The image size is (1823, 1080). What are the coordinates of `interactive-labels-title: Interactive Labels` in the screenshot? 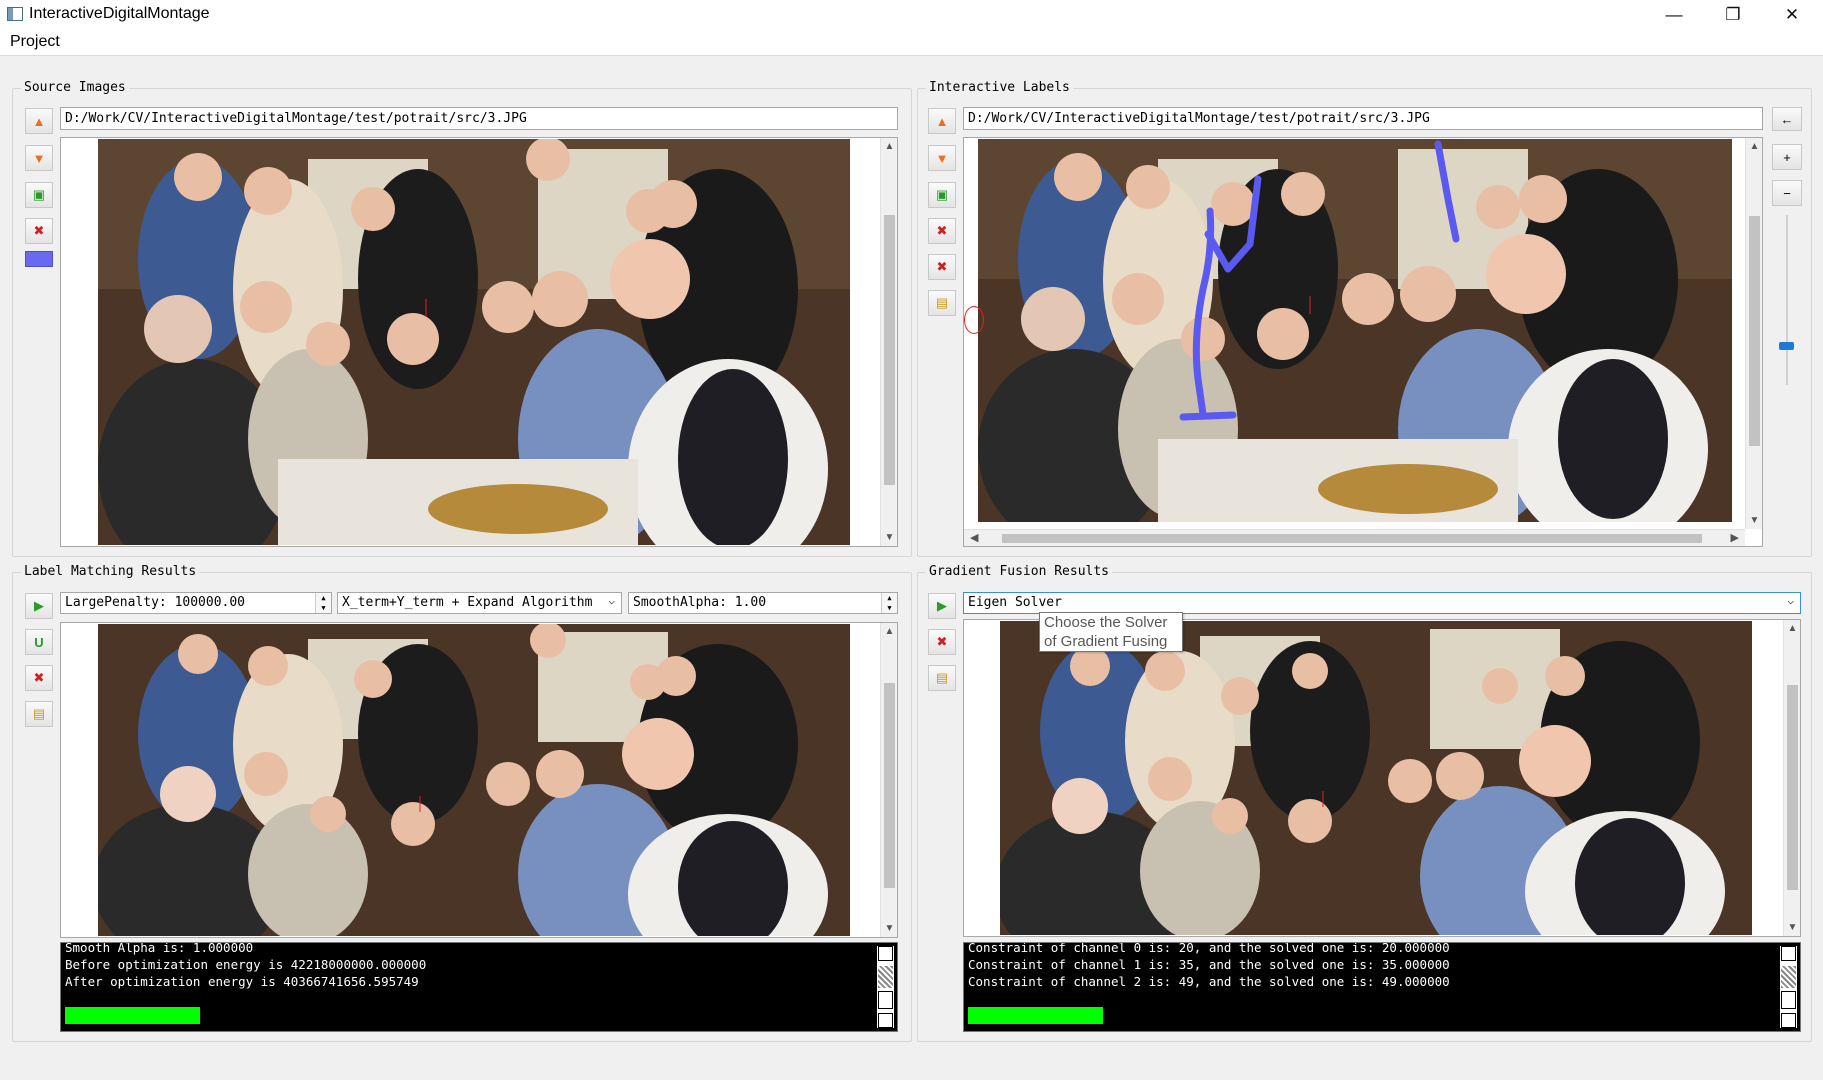 It's located at (999, 87).